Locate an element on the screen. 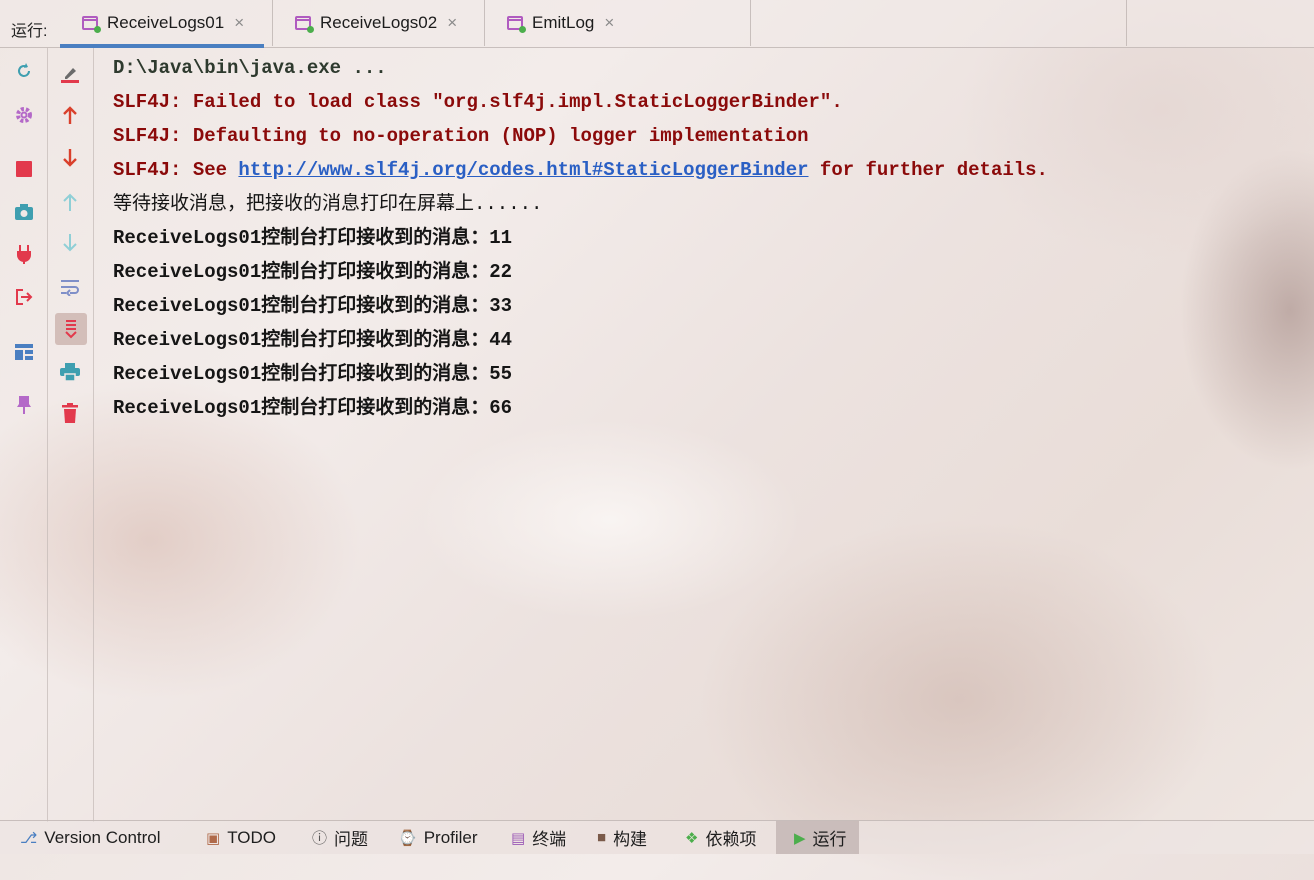  layout-icon is located at coordinates (24, 352).